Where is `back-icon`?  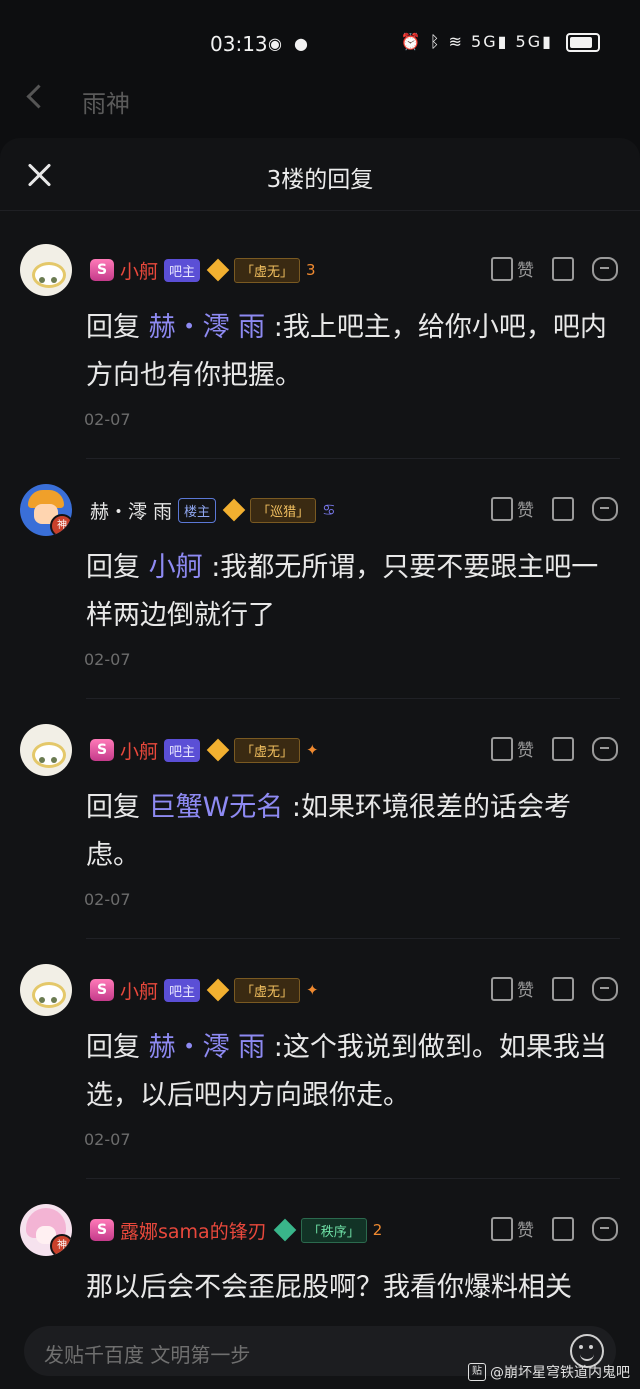
back-icon is located at coordinates (38, 96).